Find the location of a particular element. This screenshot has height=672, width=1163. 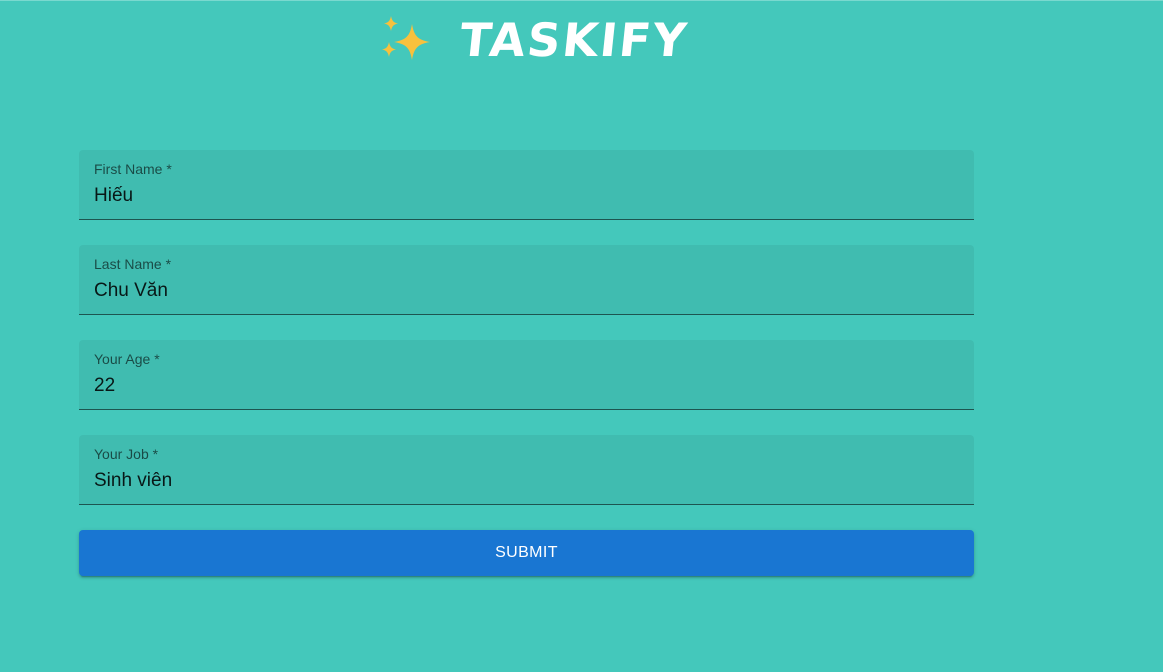

age-input is located at coordinates (524, 386).